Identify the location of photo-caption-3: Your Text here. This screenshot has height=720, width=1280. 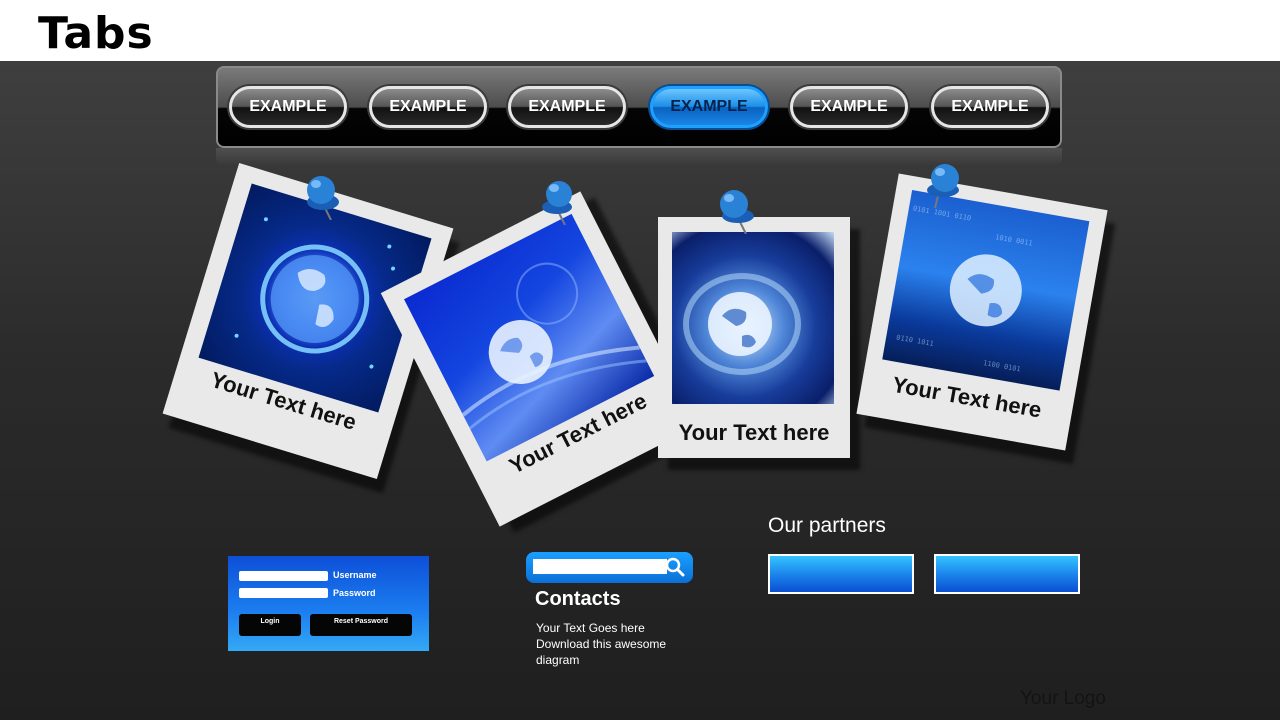
(754, 432).